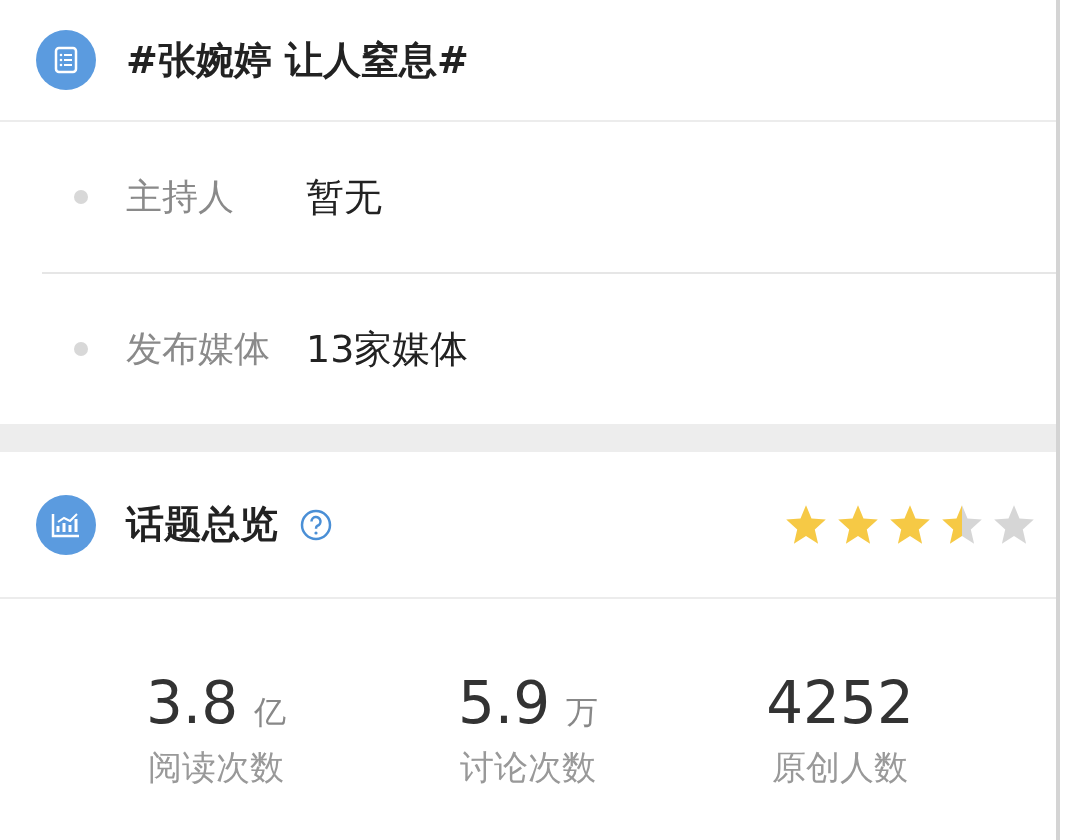  Describe the element at coordinates (297, 60) in the screenshot. I see `topic-title: #张婉婷 让人窒息#` at that location.